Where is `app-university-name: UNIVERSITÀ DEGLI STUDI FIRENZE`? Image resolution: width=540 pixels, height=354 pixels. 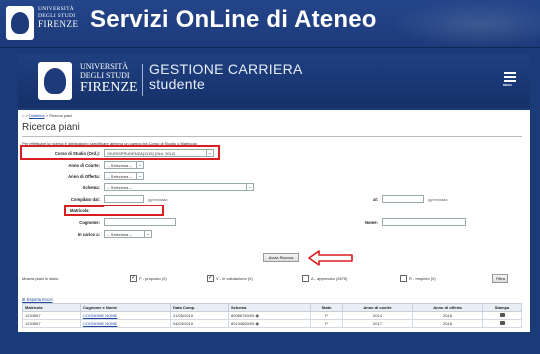 app-university-name: UNIVERSITÀ DEGLI STUDI FIRENZE is located at coordinates (109, 78).